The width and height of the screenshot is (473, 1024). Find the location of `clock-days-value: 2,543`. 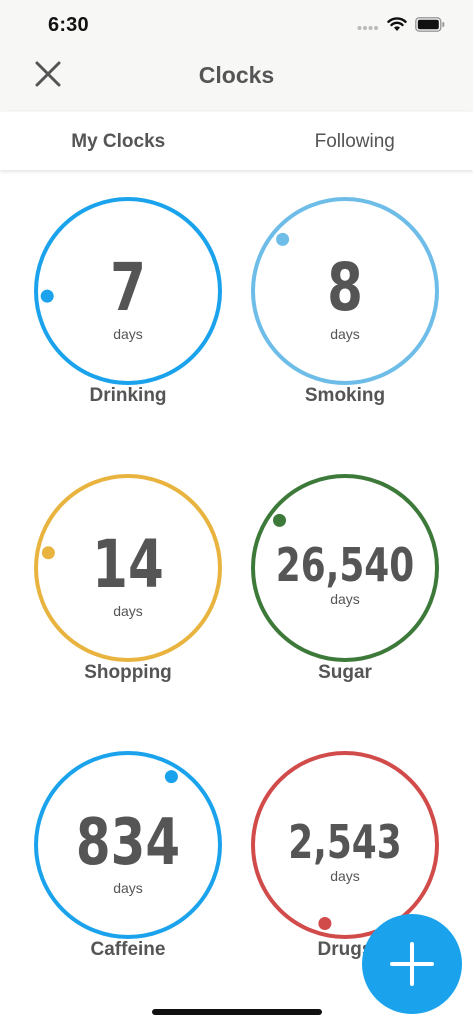

clock-days-value: 2,543 is located at coordinates (345, 842).